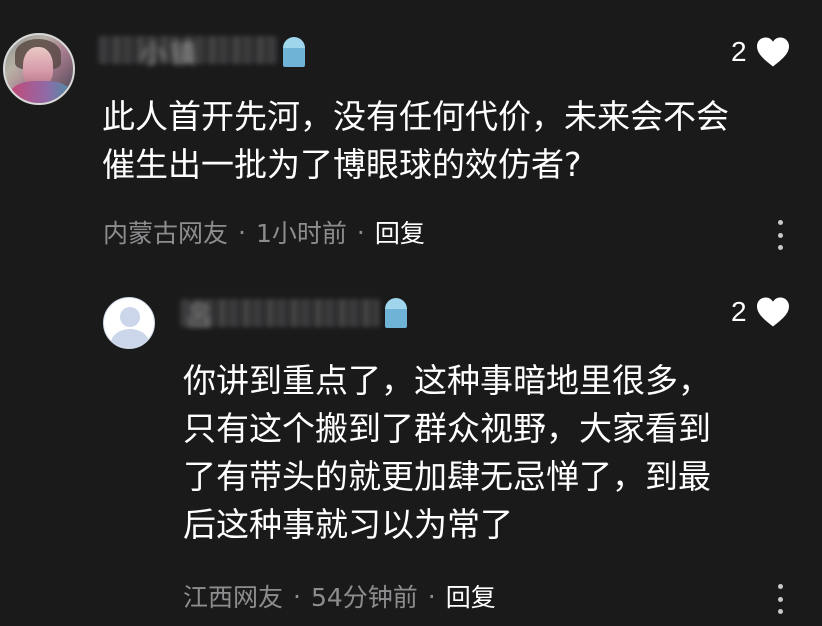 The image size is (822, 626). I want to click on comment-like-count: 2, so click(739, 51).